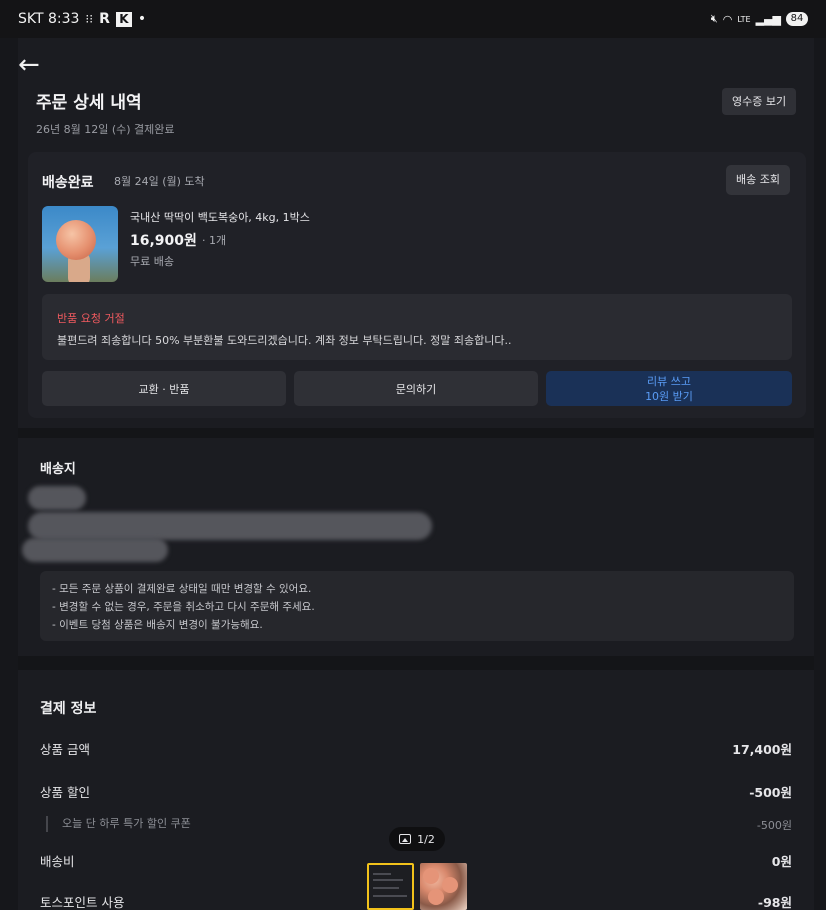  I want to click on thumbnail-strip-item, so click(443, 886).